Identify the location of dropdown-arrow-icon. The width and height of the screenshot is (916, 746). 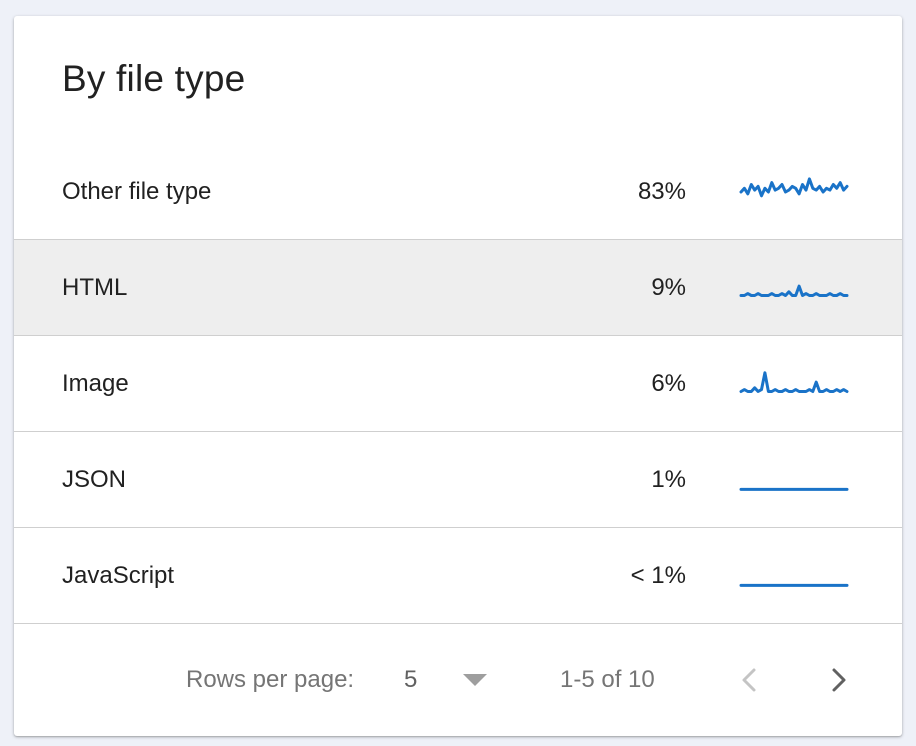
(475, 680).